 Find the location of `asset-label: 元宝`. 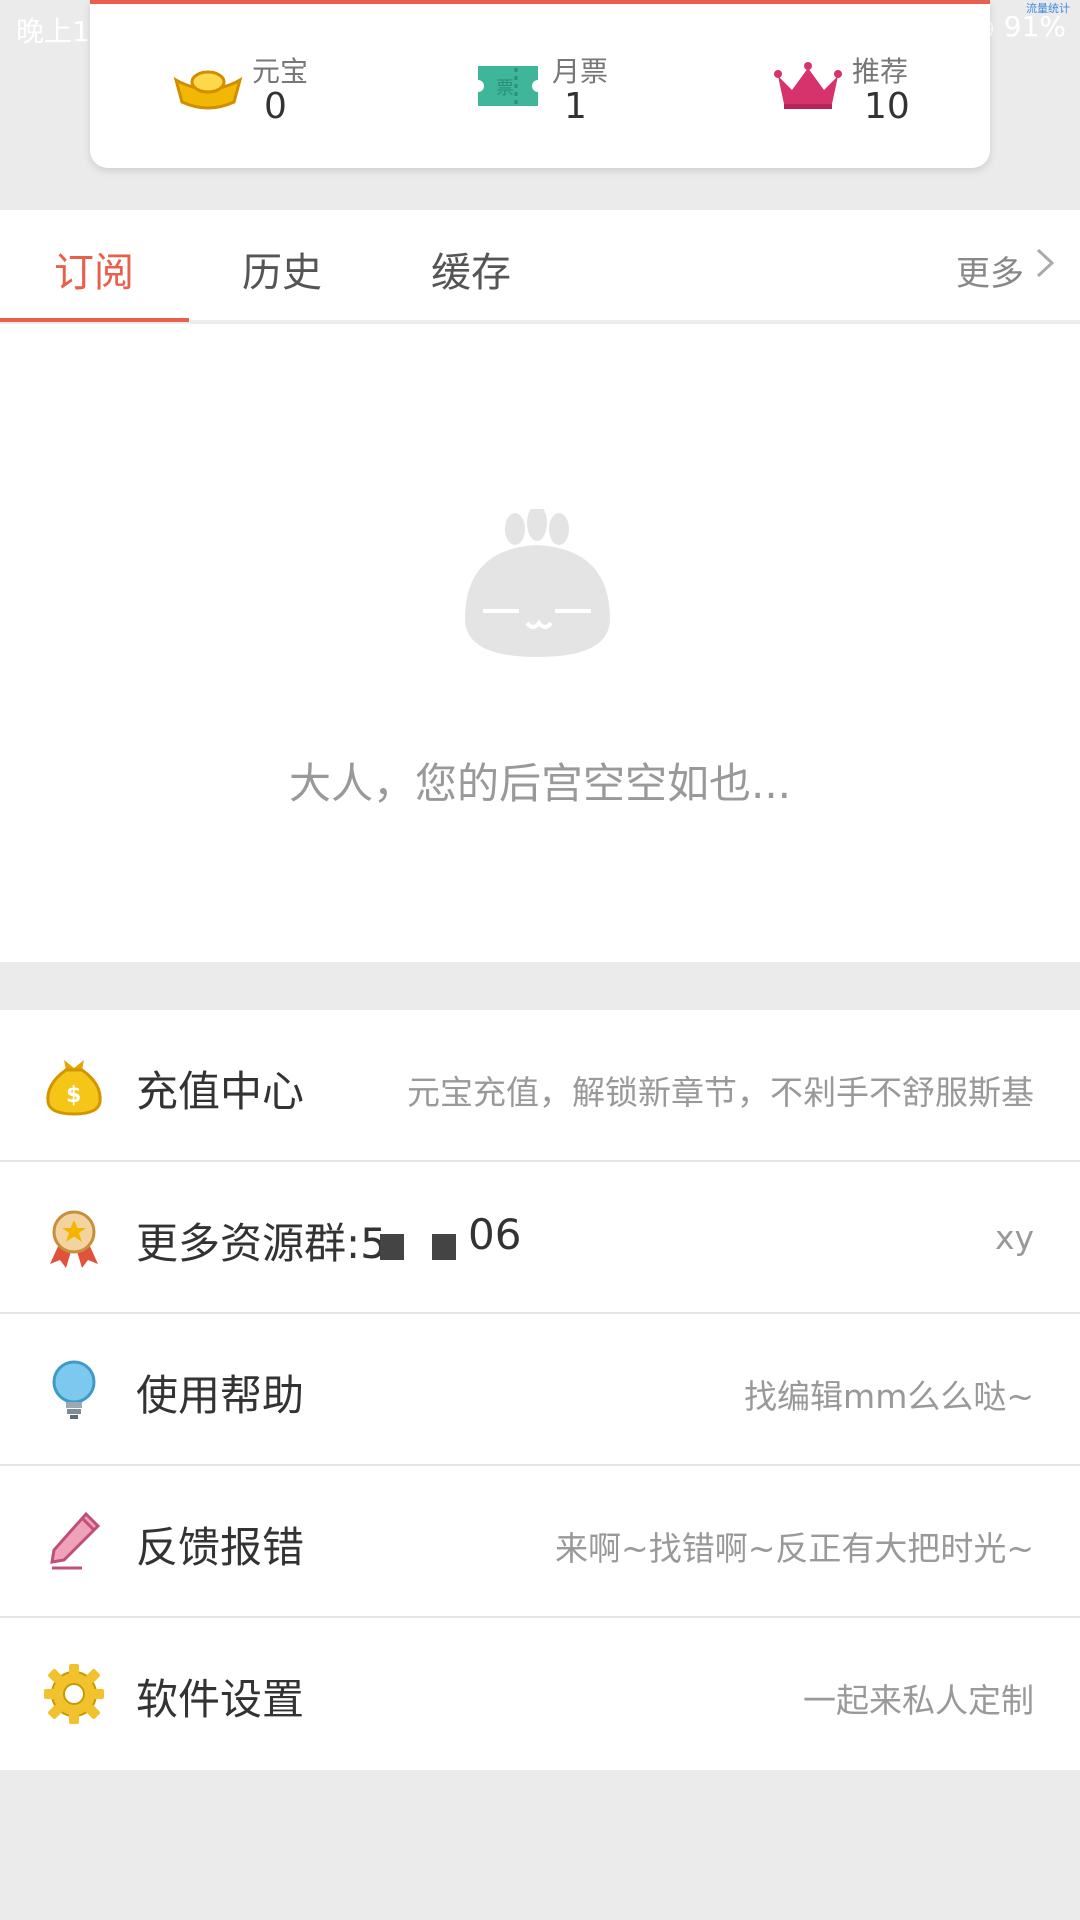

asset-label: 元宝 is located at coordinates (280, 71).